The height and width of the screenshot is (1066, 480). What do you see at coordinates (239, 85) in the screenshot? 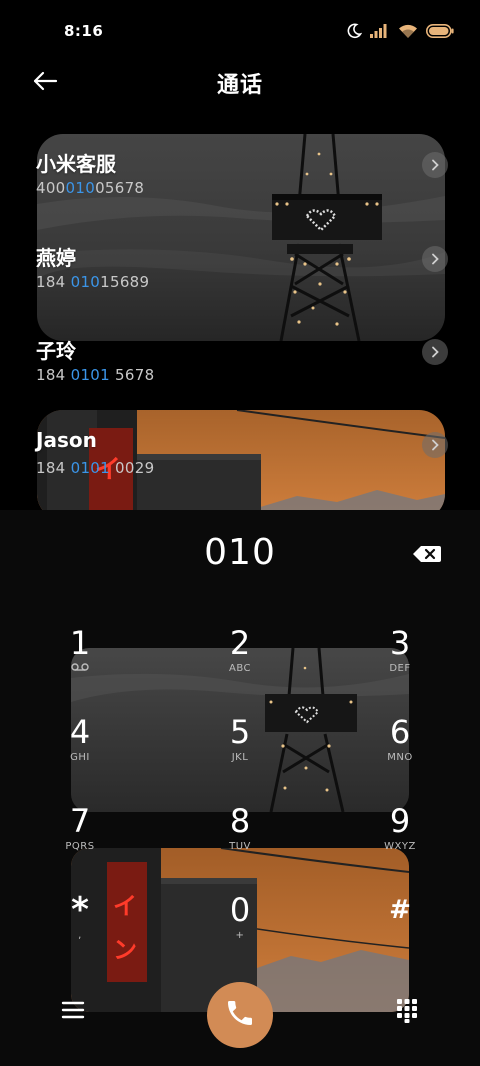
I see `page-title: 通话` at bounding box center [239, 85].